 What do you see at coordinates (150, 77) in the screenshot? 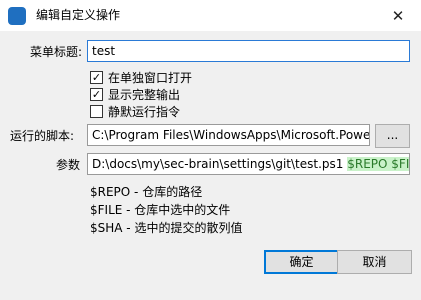
I see `option-separate-window-label: 在单独窗口打开` at bounding box center [150, 77].